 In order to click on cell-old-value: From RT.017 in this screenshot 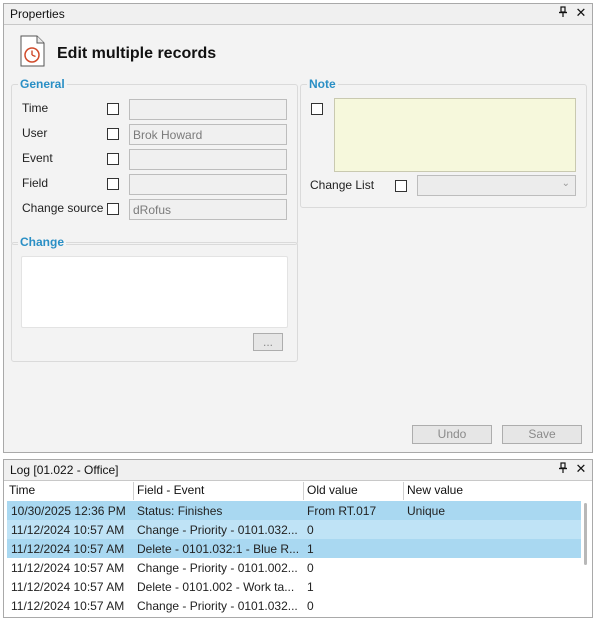, I will do `click(353, 510)`.